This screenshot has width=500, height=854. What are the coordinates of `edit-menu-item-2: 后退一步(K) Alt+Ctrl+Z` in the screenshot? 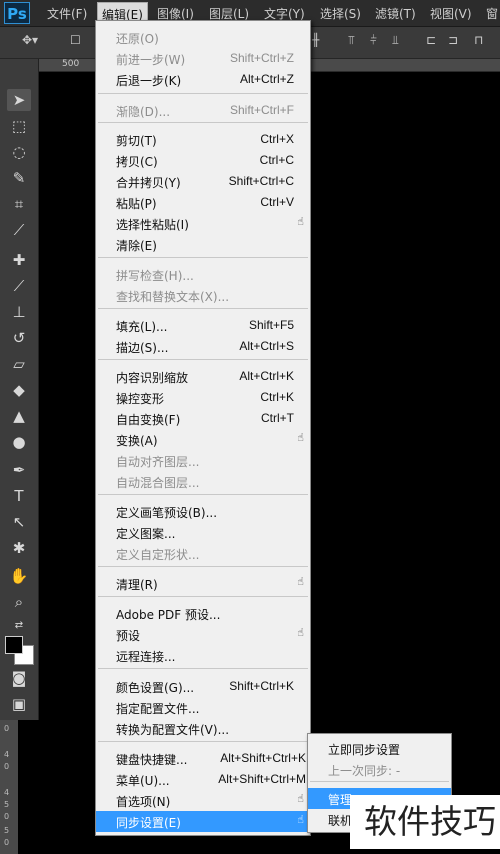 It's located at (203, 79).